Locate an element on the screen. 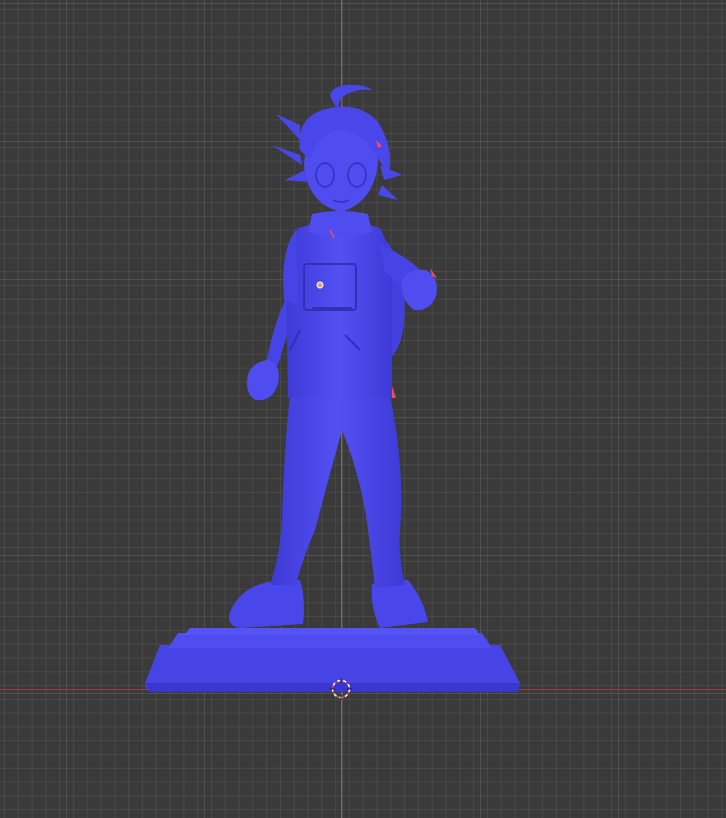 The height and width of the screenshot is (818, 726). figure-collar is located at coordinates (340, 225).